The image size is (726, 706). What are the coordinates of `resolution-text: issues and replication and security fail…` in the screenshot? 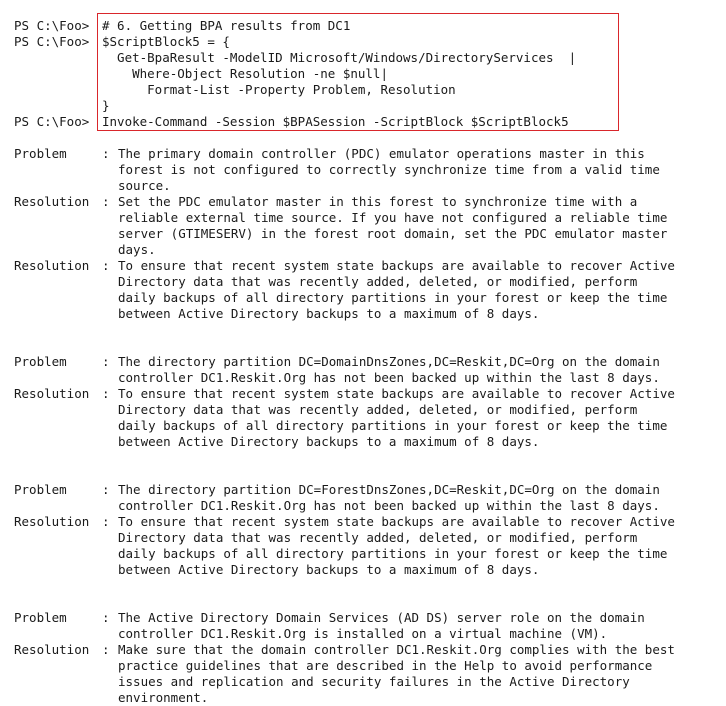 It's located at (374, 681).